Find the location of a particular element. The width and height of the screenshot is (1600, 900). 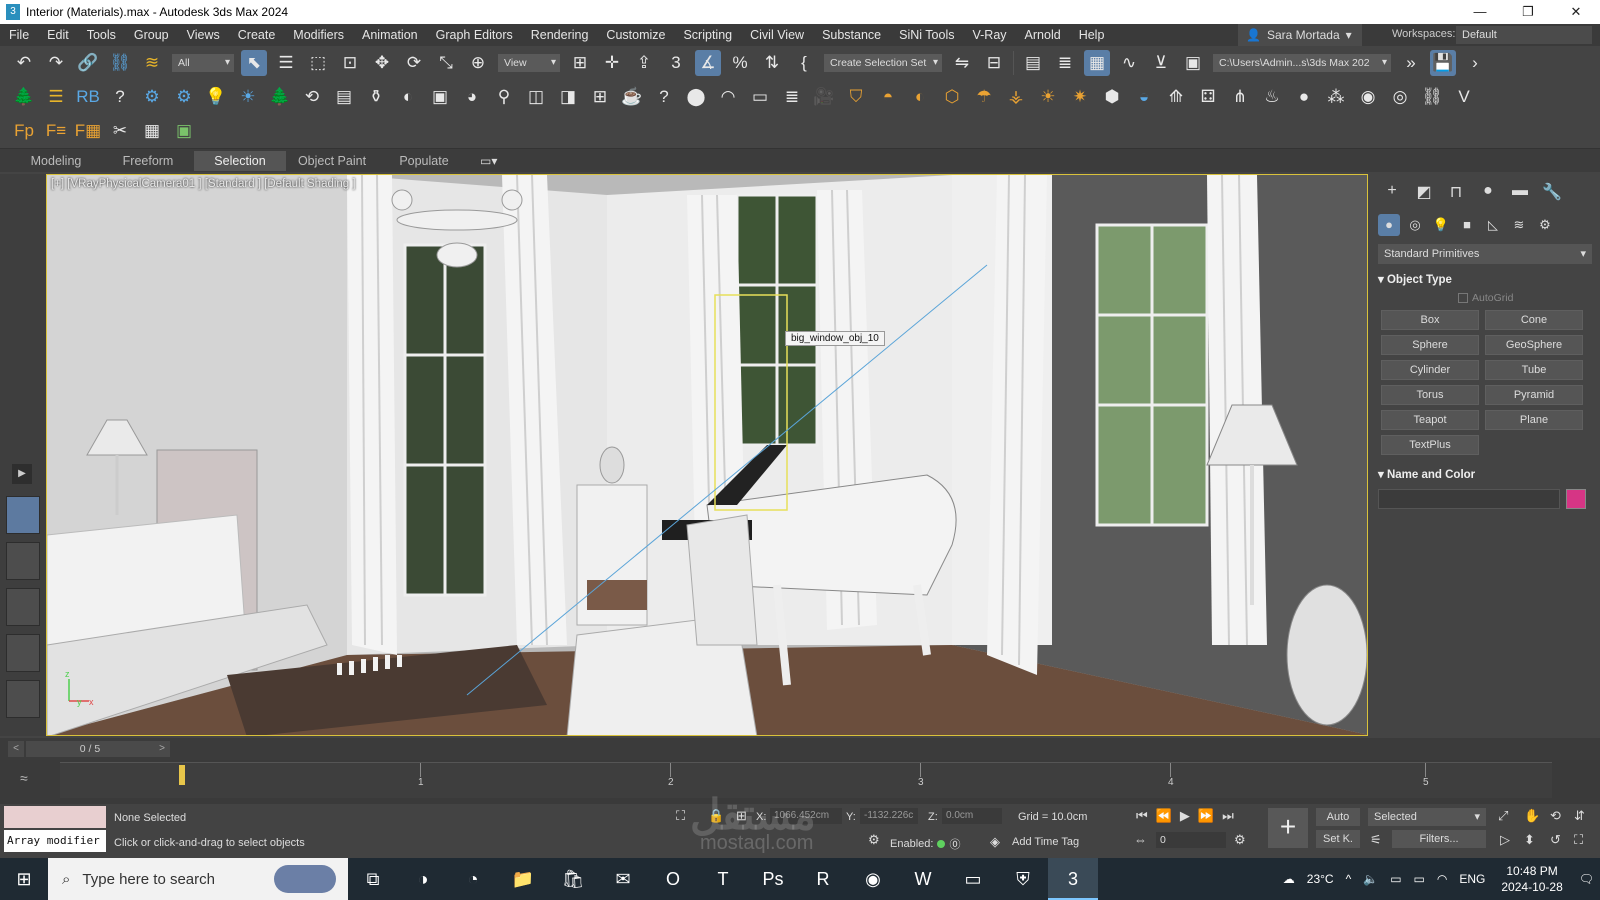

rectangle-selection-icon: ⬚ is located at coordinates (318, 63).